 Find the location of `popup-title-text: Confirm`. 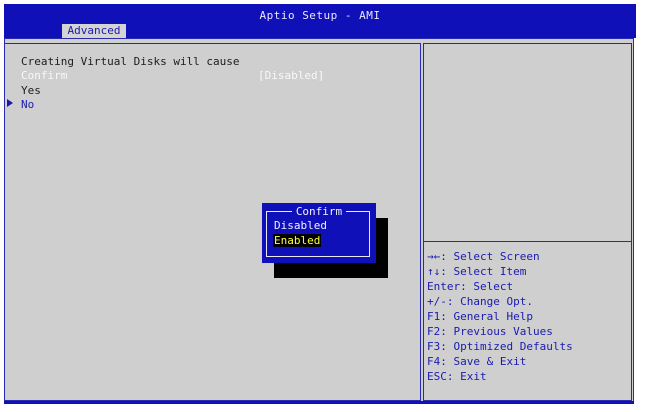

popup-title-text: Confirm is located at coordinates (319, 211).